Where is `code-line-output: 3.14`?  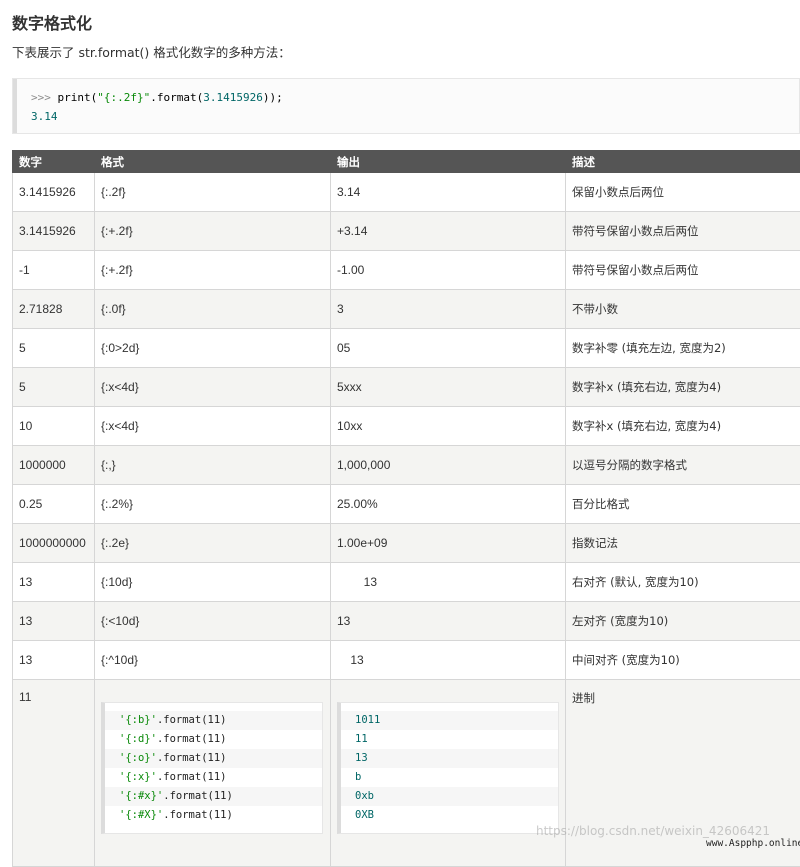 code-line-output: 3.14 is located at coordinates (44, 116).